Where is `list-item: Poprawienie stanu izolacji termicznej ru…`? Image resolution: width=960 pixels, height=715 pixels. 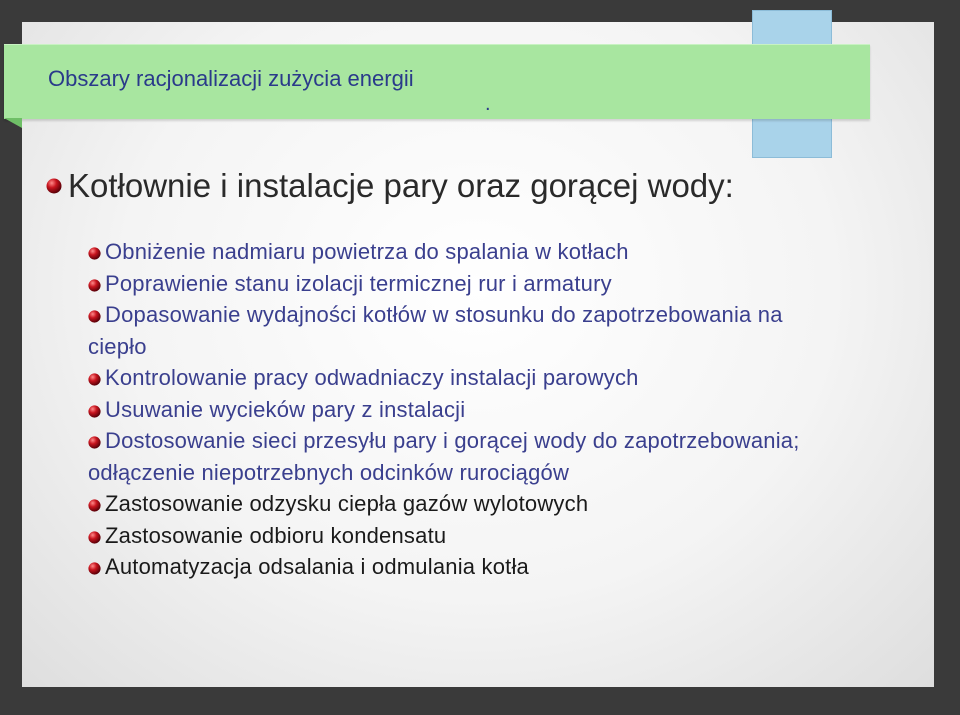
list-item: Poprawienie stanu izolacji termicznej ru… is located at coordinates (458, 284).